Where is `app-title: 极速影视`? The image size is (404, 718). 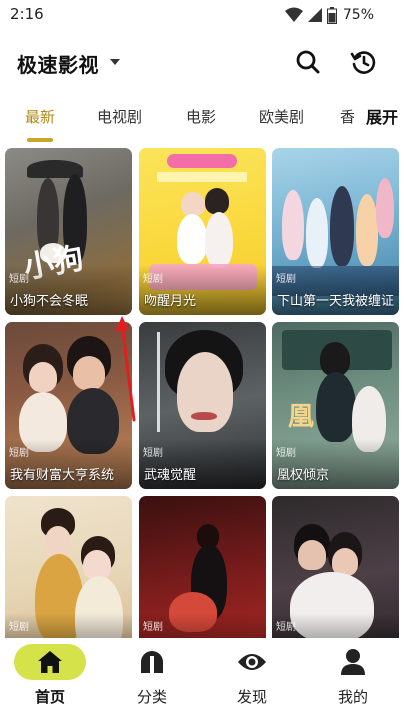 app-title: 极速影视 is located at coordinates (58, 63).